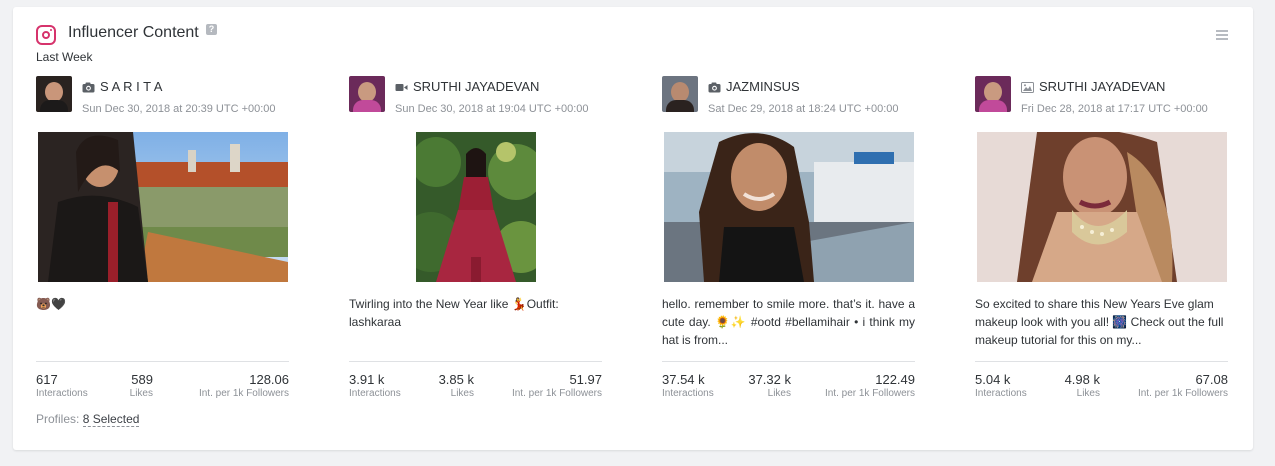 The width and height of the screenshot is (1275, 466). Describe the element at coordinates (64, 57) in the screenshot. I see `date-range-label: Last Week` at that location.